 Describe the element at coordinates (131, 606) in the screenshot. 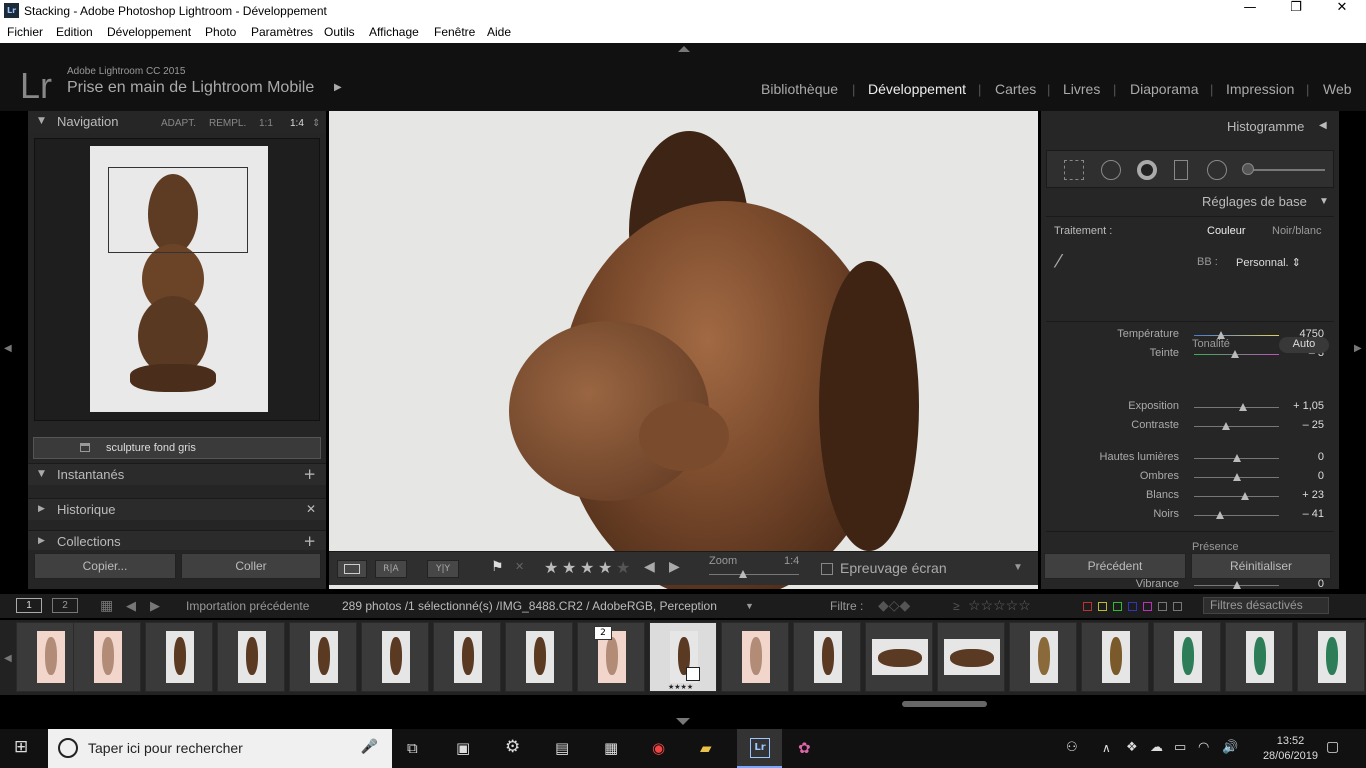

I see `filmstrip-back-icon: ◀` at that location.